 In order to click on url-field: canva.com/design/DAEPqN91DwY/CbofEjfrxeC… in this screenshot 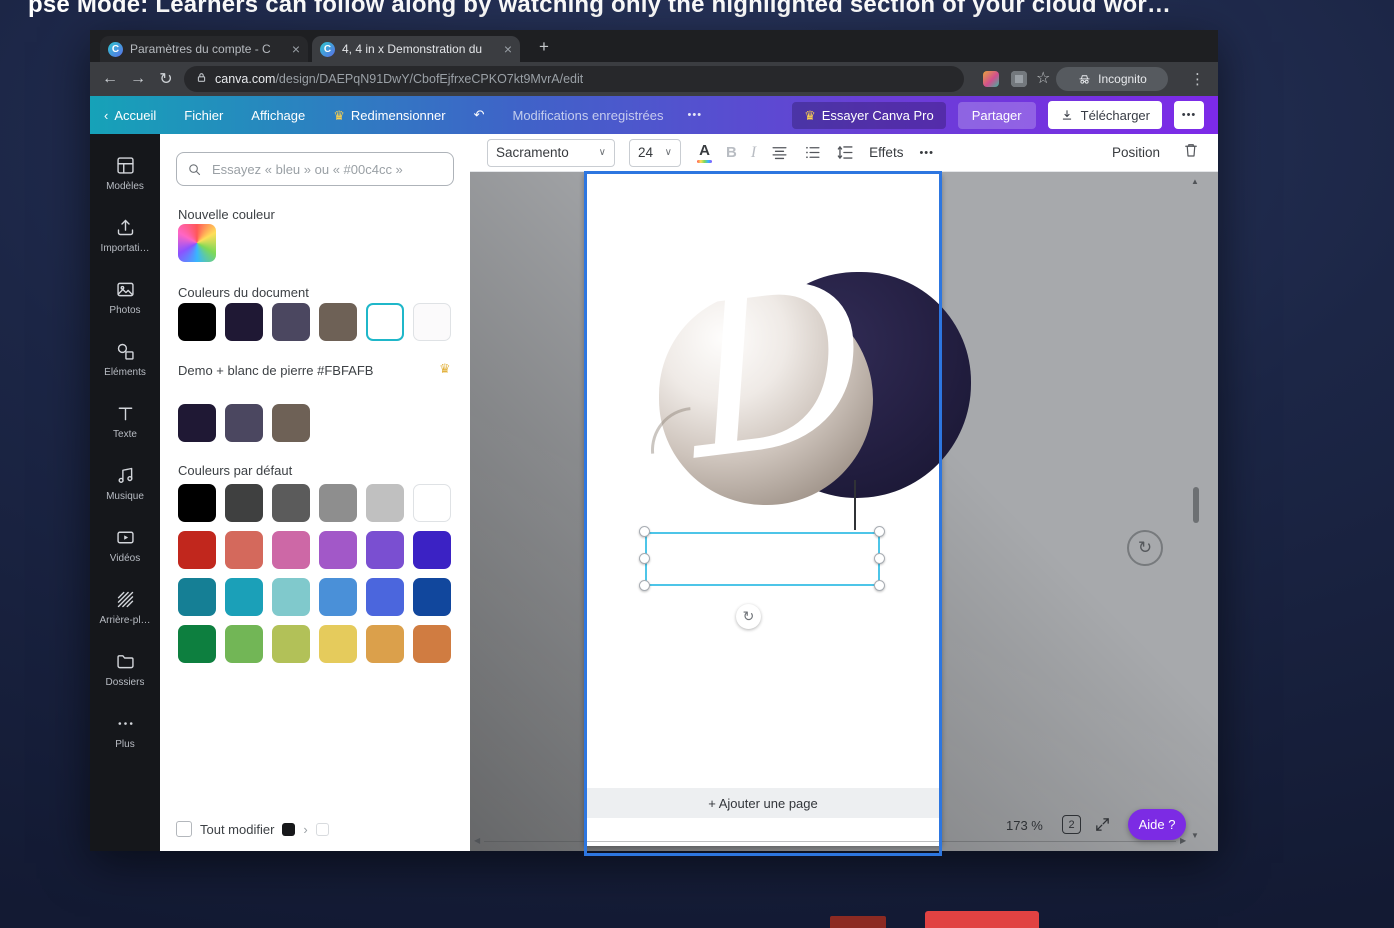, I will do `click(574, 79)`.